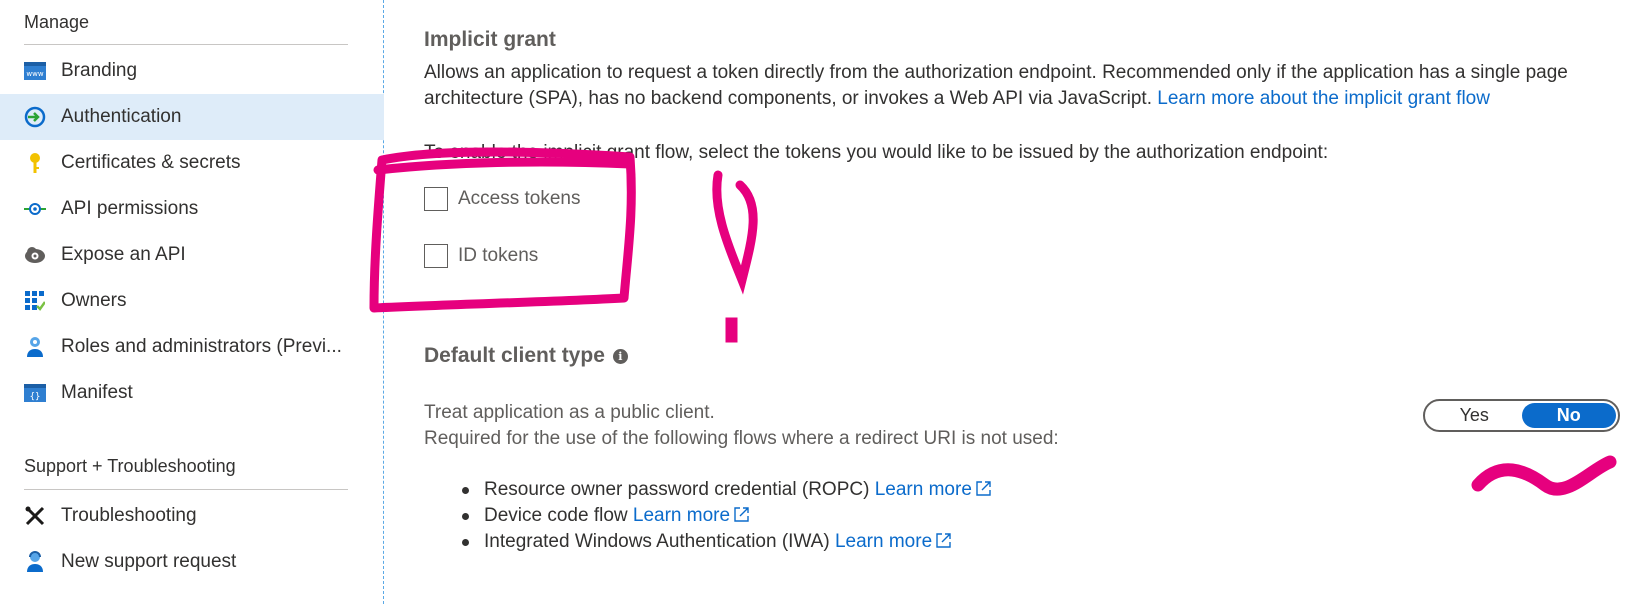 The width and height of the screenshot is (1645, 604). Describe the element at coordinates (35, 117) in the screenshot. I see `authentication-icon` at that location.